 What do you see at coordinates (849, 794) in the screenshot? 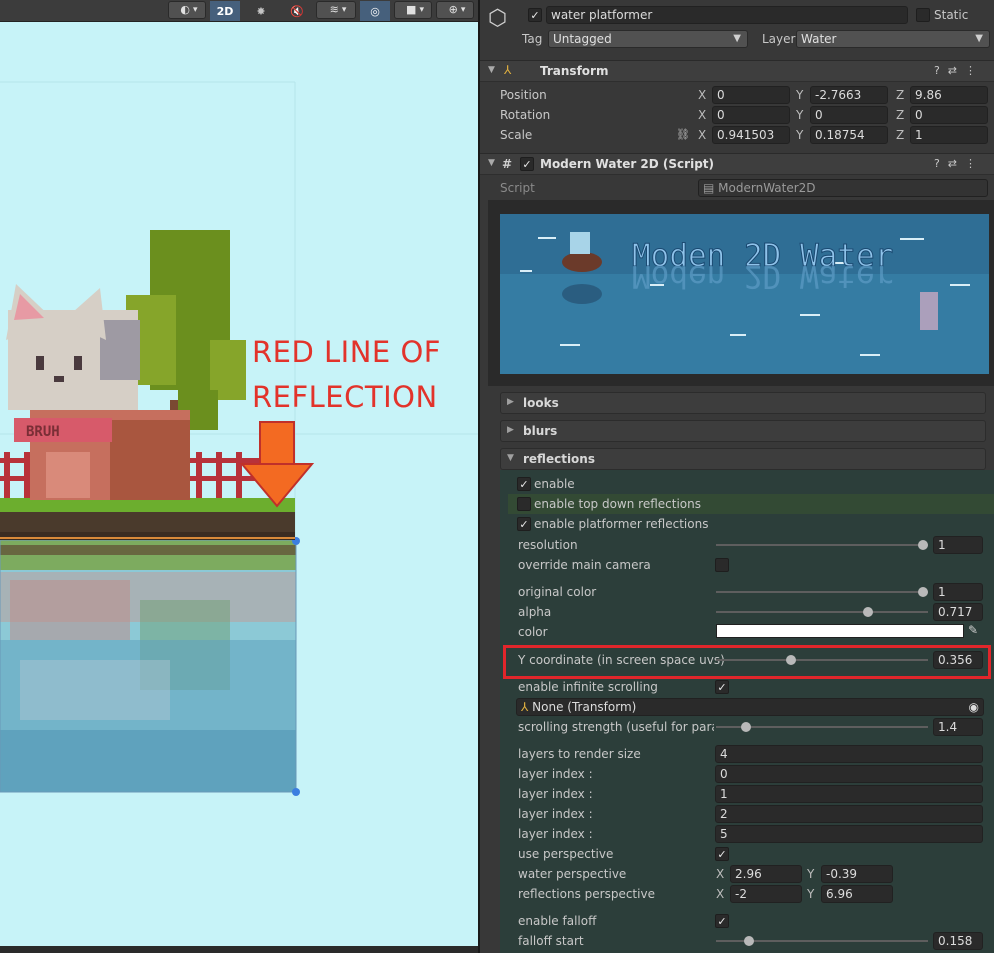
I see `layer-index-field: 1` at bounding box center [849, 794].